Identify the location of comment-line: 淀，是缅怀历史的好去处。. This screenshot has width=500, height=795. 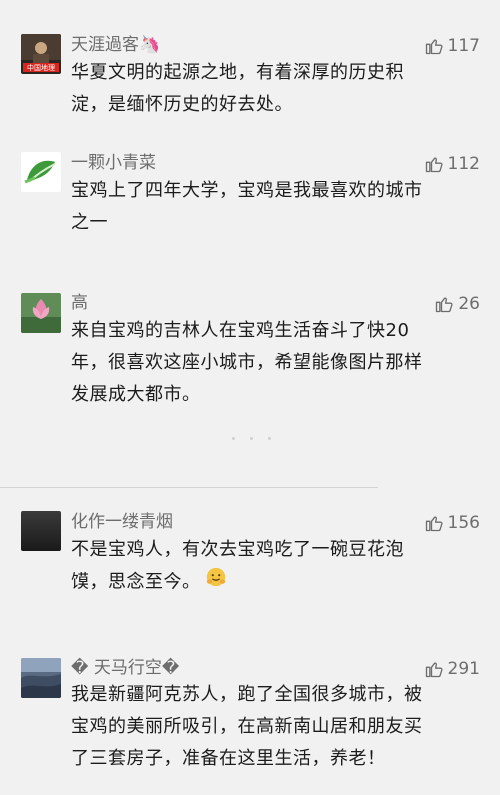
(182, 104).